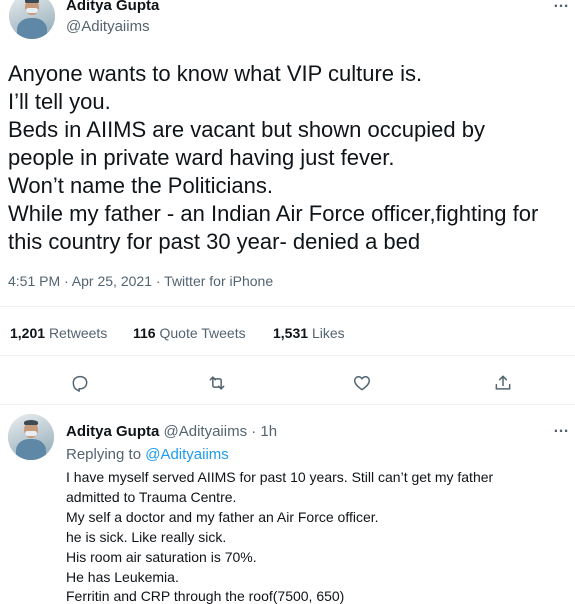 This screenshot has height=604, width=575. Describe the element at coordinates (104, 454) in the screenshot. I see `replying-to-label: Replying to` at that location.